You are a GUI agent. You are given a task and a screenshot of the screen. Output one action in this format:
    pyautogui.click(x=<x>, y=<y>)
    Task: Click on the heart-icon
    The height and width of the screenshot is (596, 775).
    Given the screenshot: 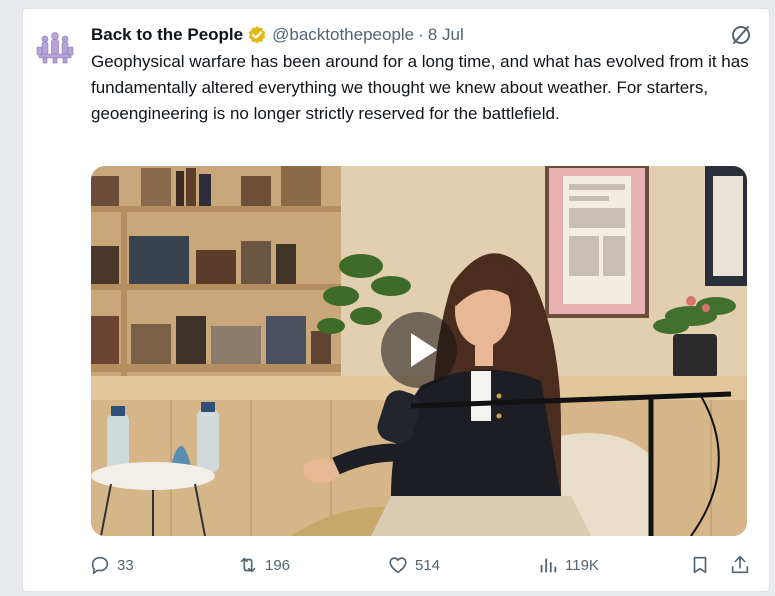 What is the action you would take?
    pyautogui.click(x=398, y=565)
    